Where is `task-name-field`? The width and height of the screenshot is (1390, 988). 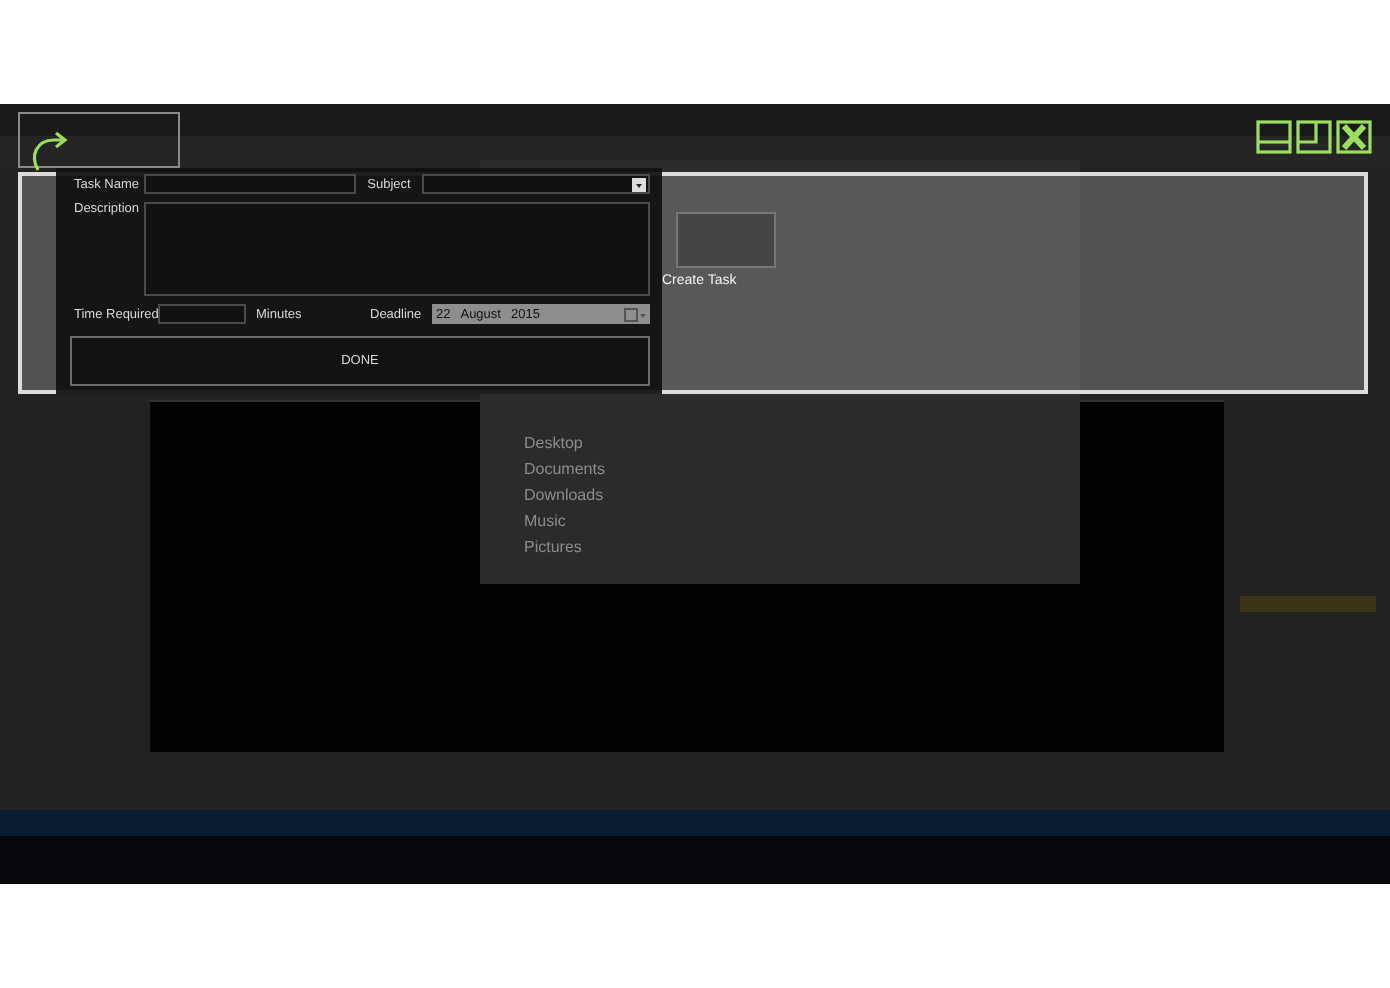 task-name-field is located at coordinates (249, 184).